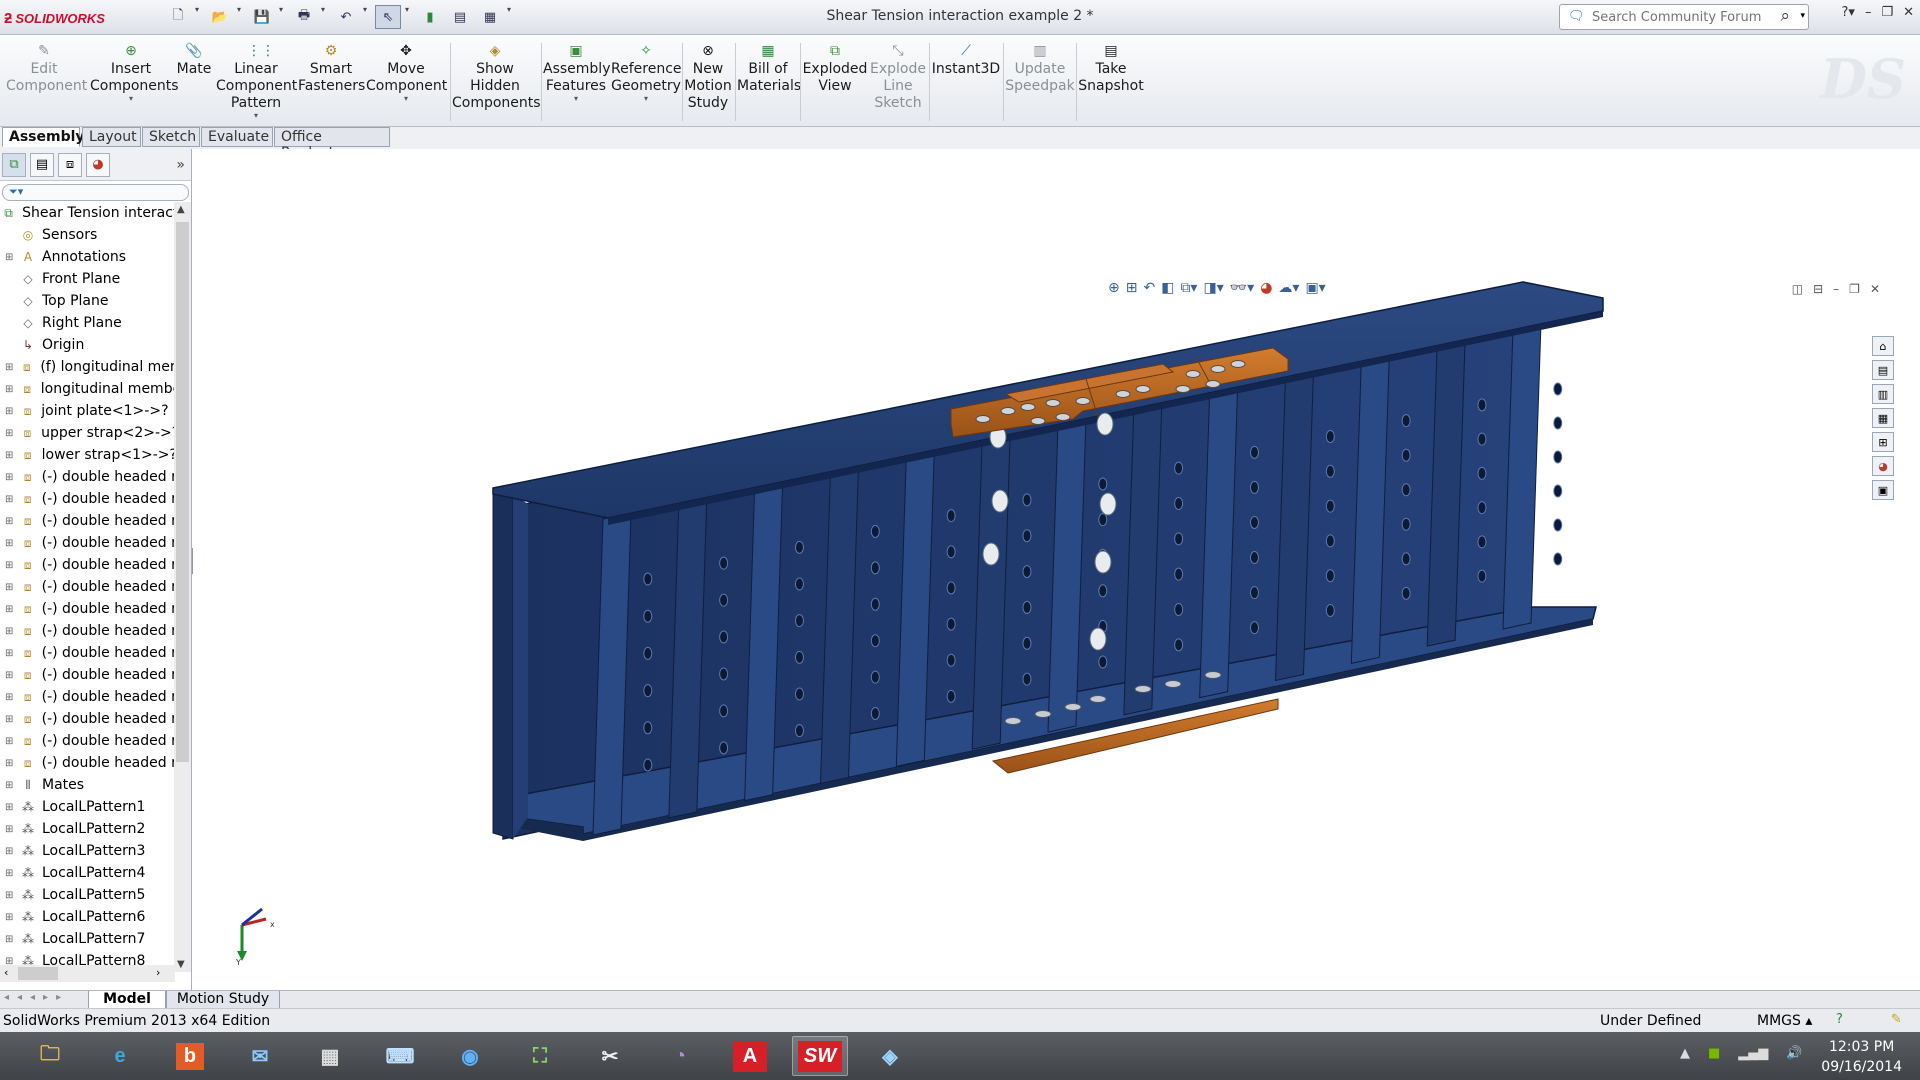 The width and height of the screenshot is (1920, 1080). Describe the element at coordinates (134, 73) in the screenshot. I see `insert-components-button: ⊕ Insert Components ▾` at that location.